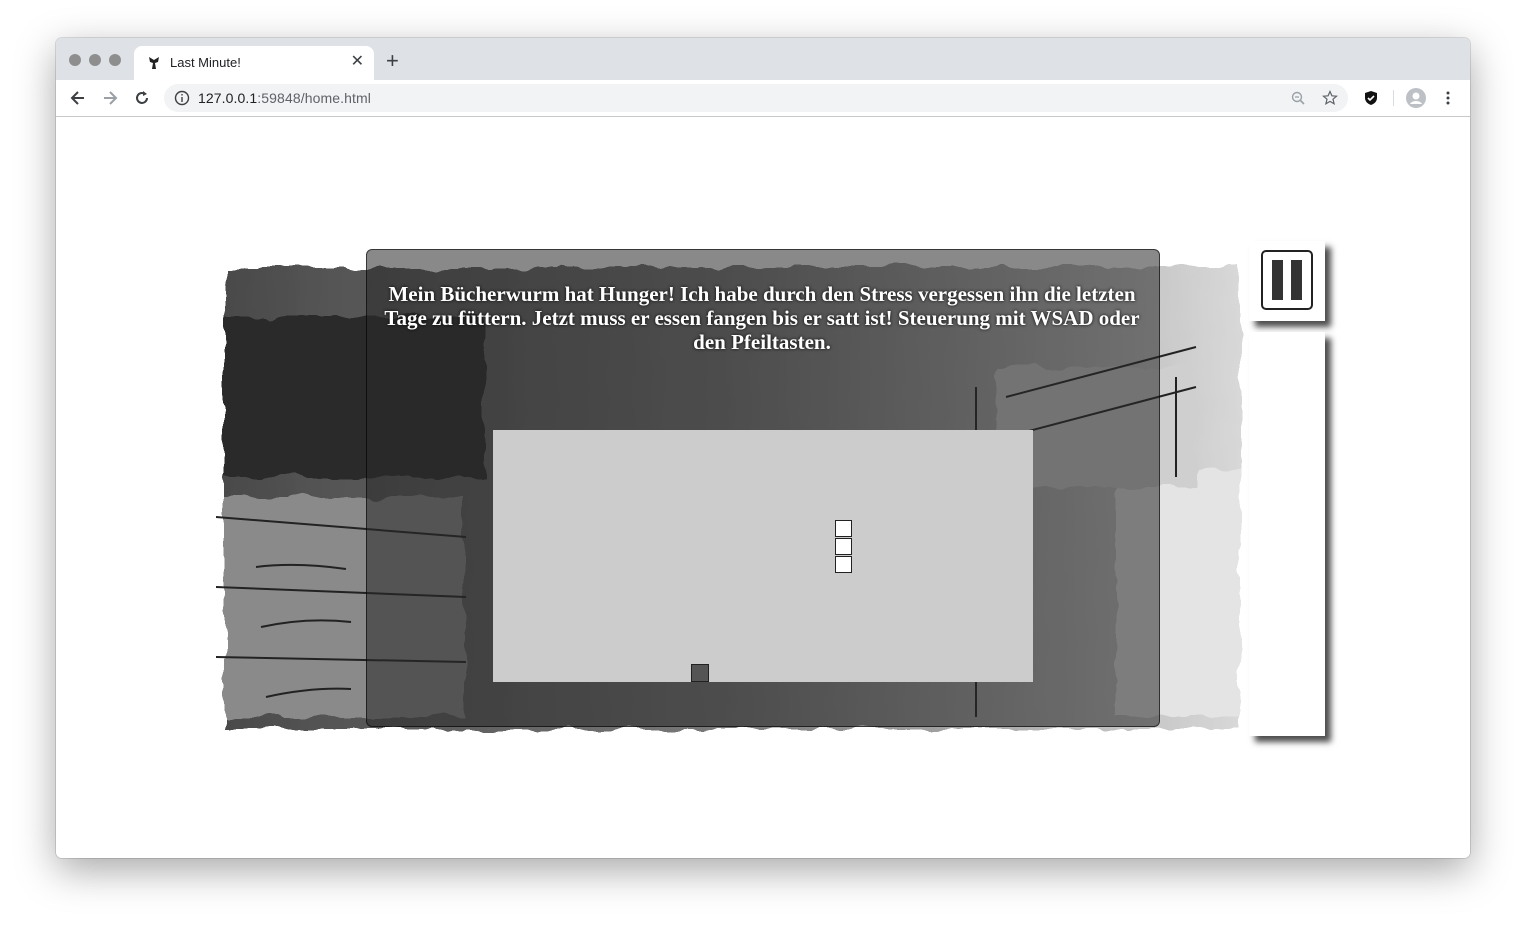  What do you see at coordinates (1287, 534) in the screenshot?
I see `side-panel` at bounding box center [1287, 534].